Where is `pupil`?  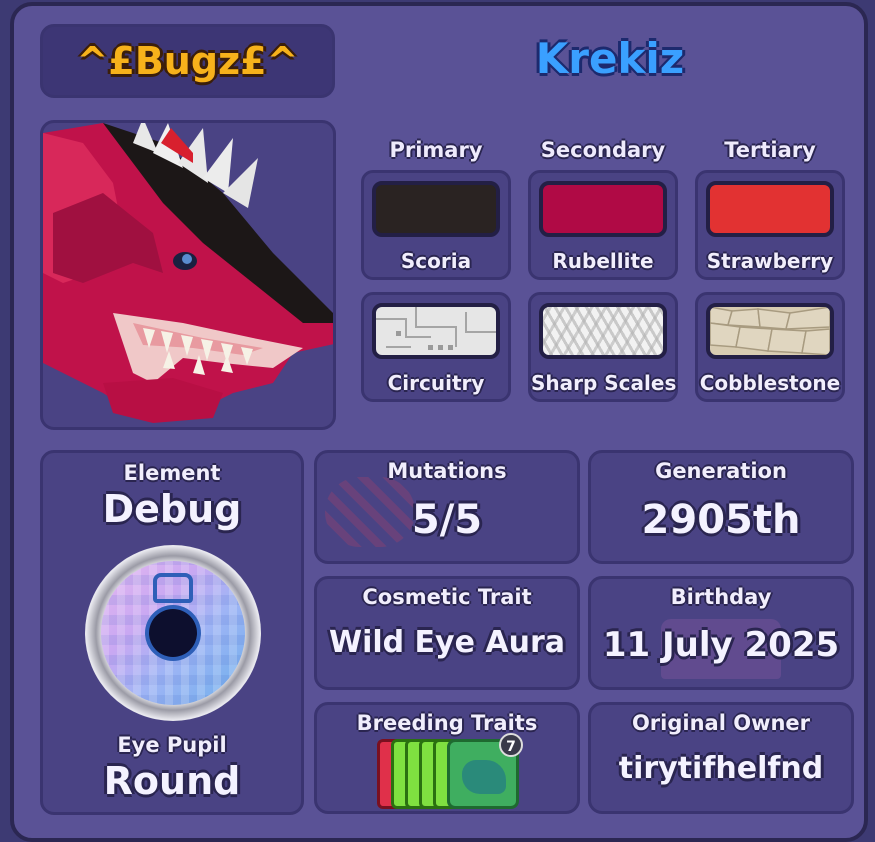 pupil is located at coordinates (173, 633).